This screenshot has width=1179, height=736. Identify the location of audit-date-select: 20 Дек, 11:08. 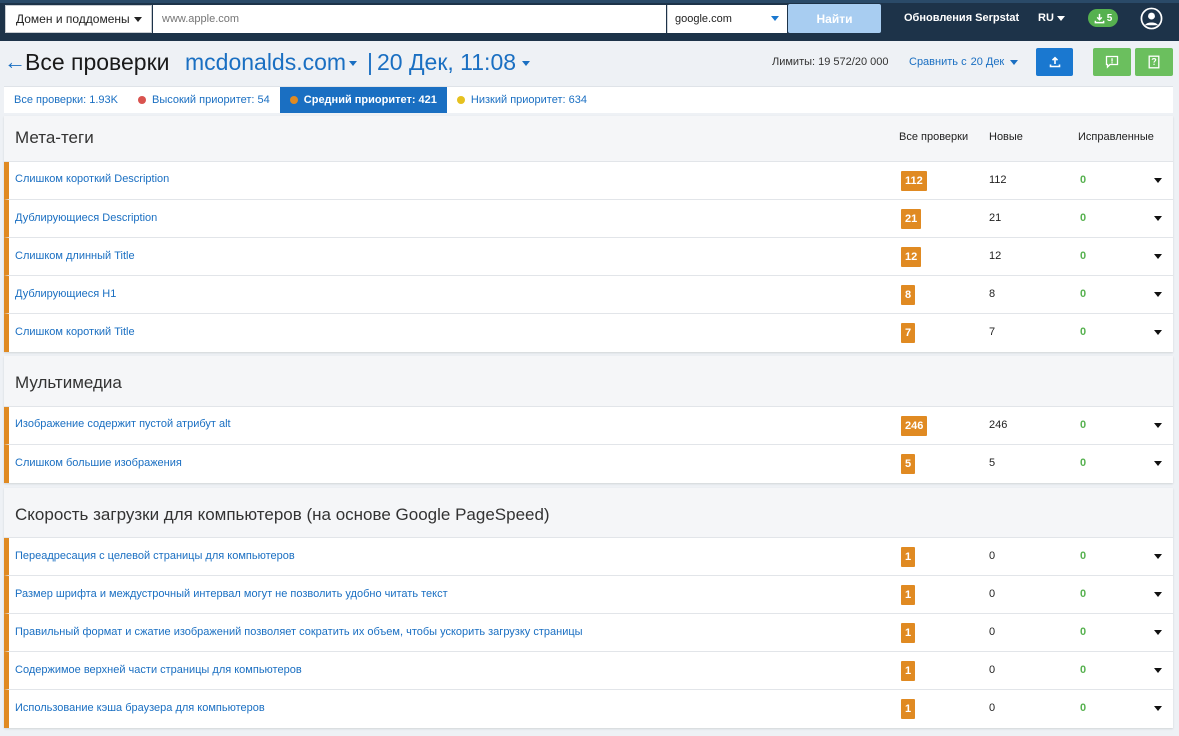
(454, 62).